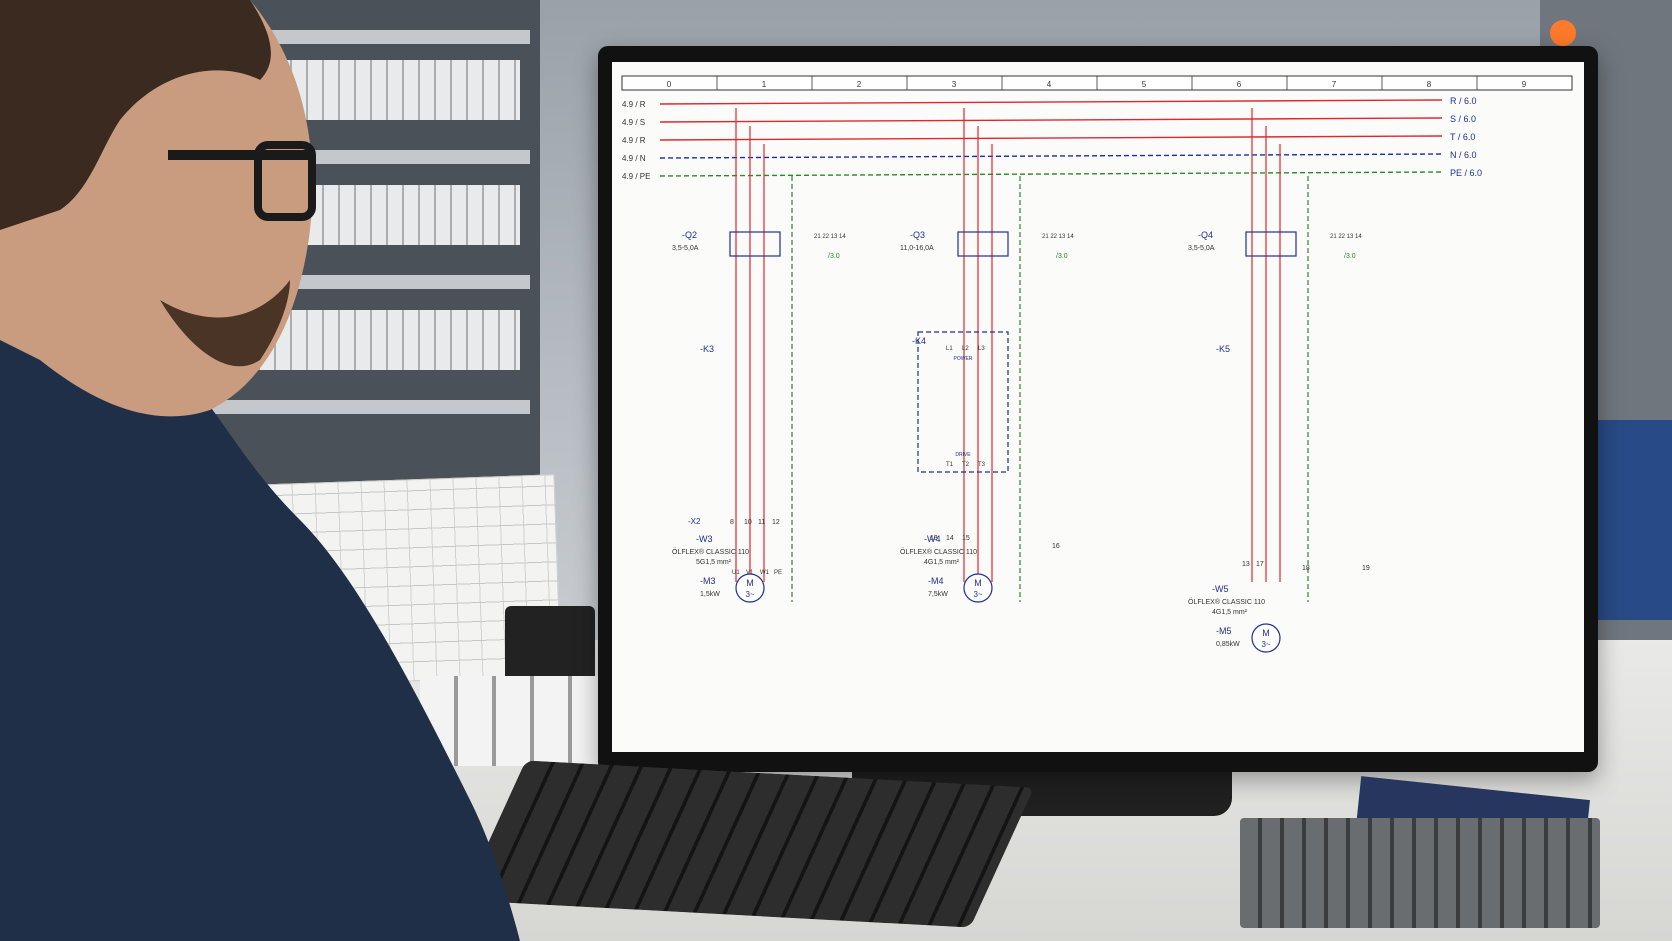 The width and height of the screenshot is (1672, 941). I want to click on cable-tag: -W5, so click(1220, 589).